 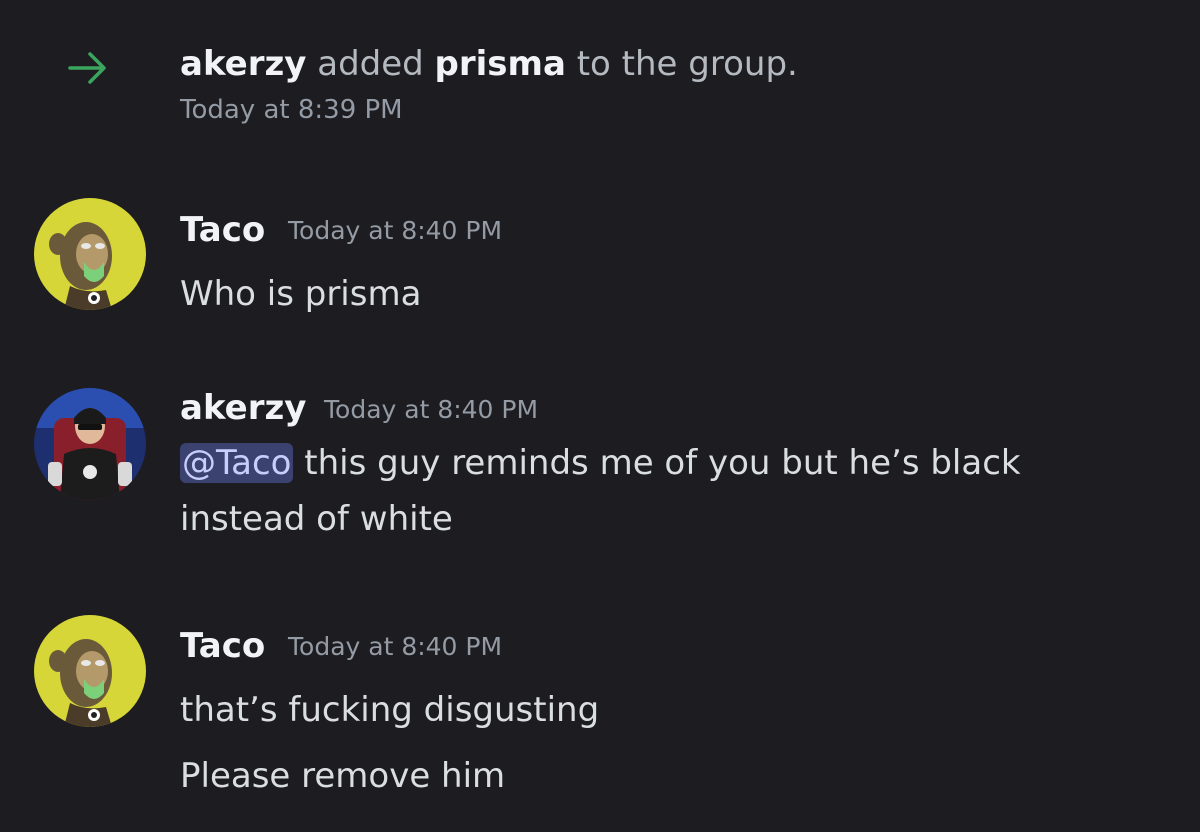 I want to click on message-author: akerzy, so click(x=243, y=408).